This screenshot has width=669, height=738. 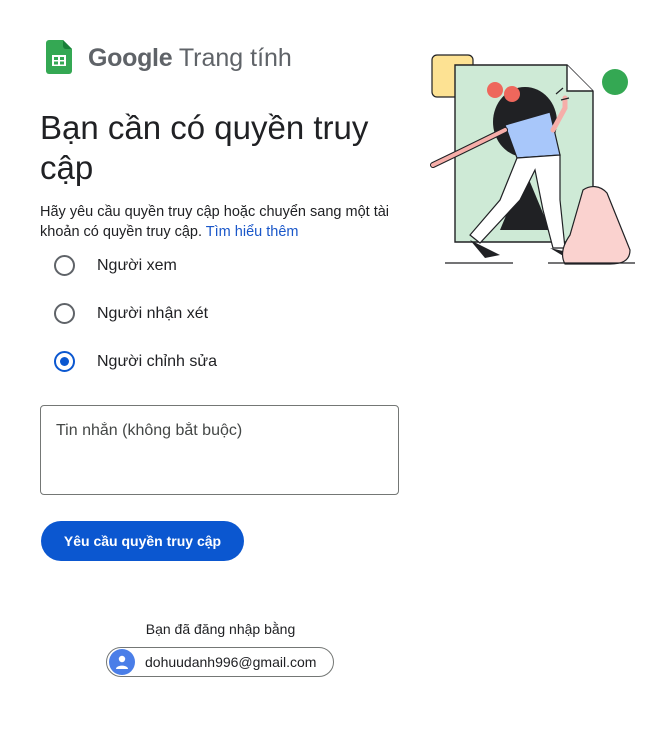 What do you see at coordinates (235, 58) in the screenshot?
I see `product-name: Trang tính` at bounding box center [235, 58].